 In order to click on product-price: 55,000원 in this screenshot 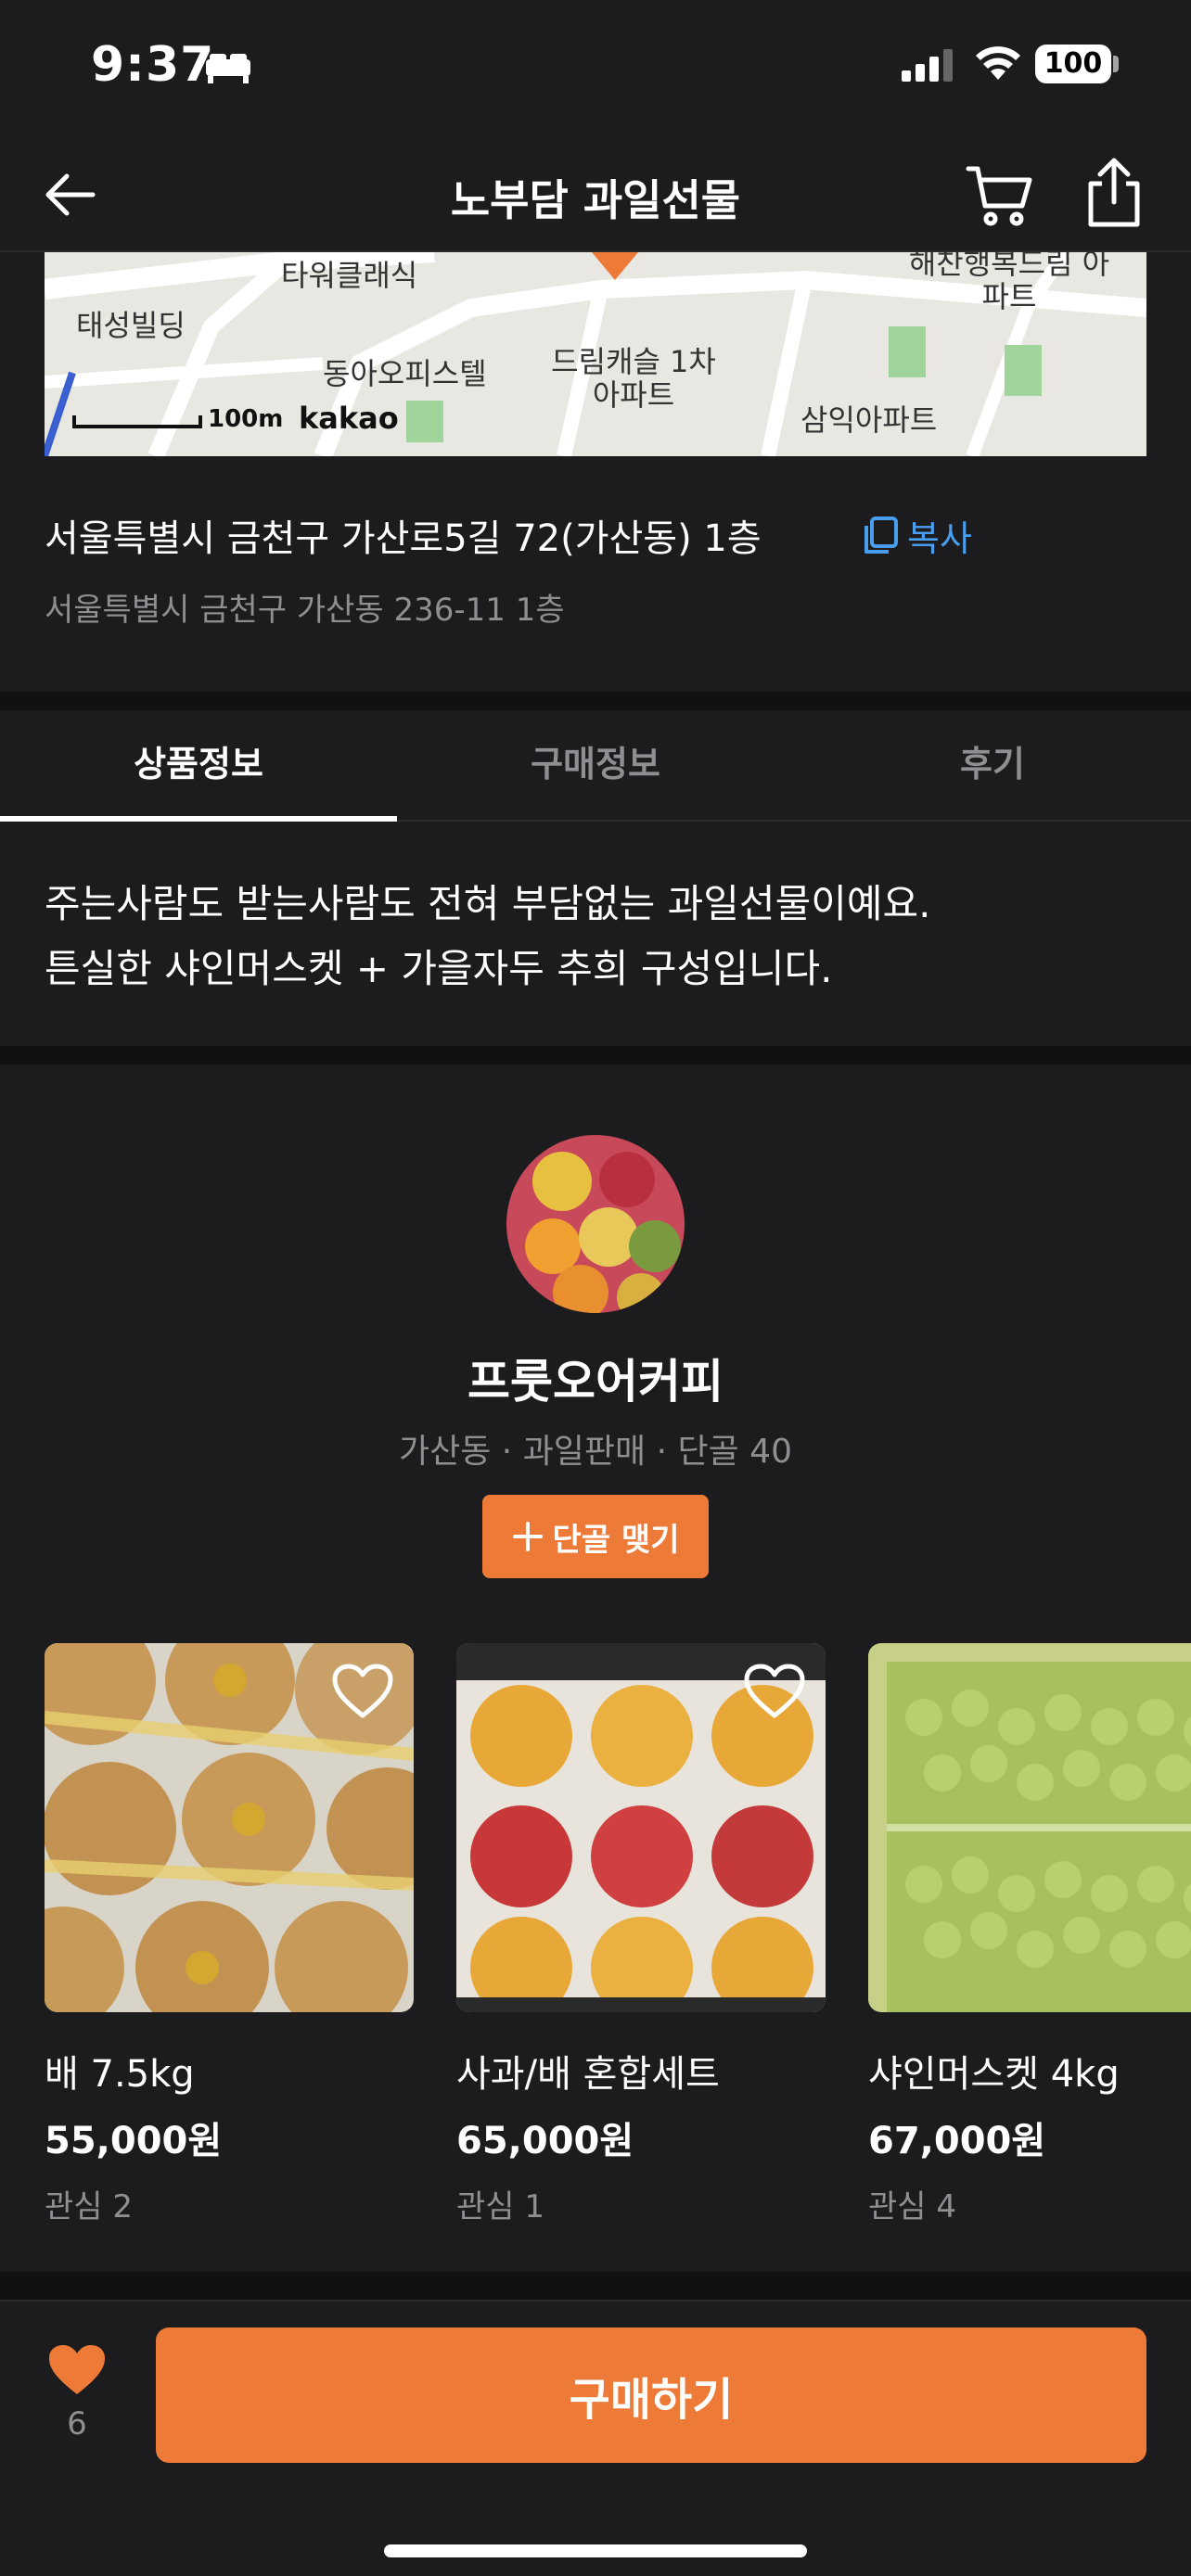, I will do `click(134, 2141)`.